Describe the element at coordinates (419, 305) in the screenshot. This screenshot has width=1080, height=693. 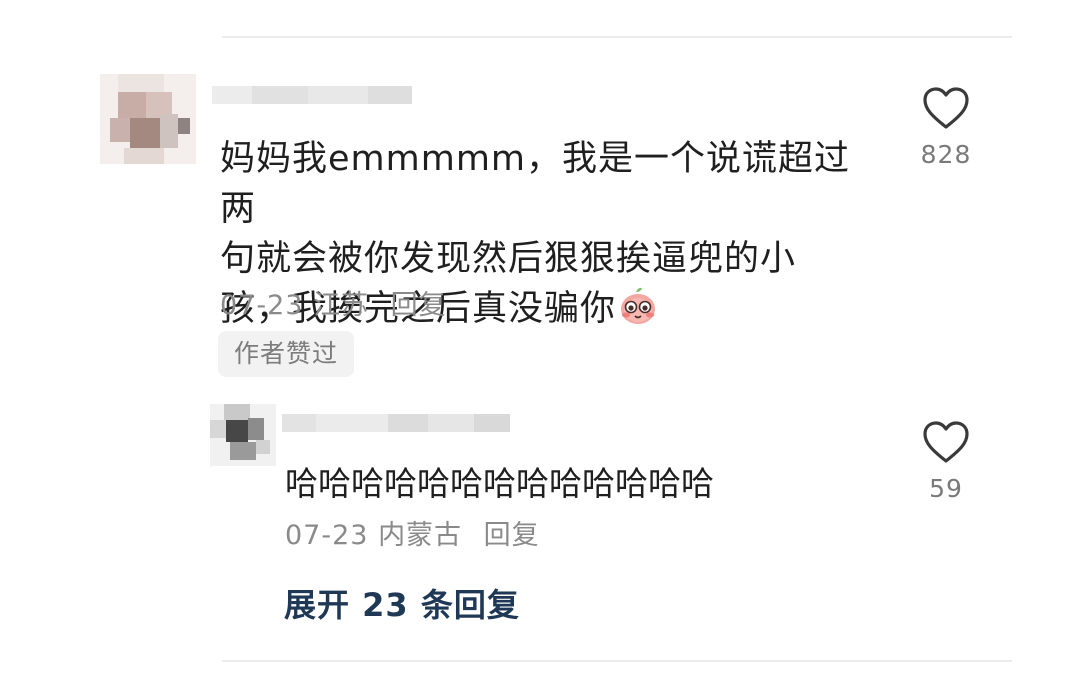
I see `reply-button: 回复` at that location.